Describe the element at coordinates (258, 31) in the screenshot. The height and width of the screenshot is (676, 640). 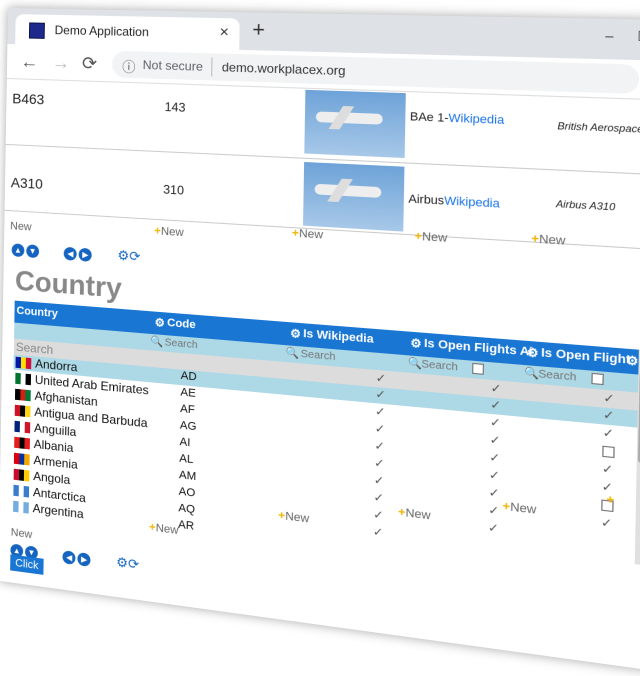
I see `new-tab-icon: +` at that location.